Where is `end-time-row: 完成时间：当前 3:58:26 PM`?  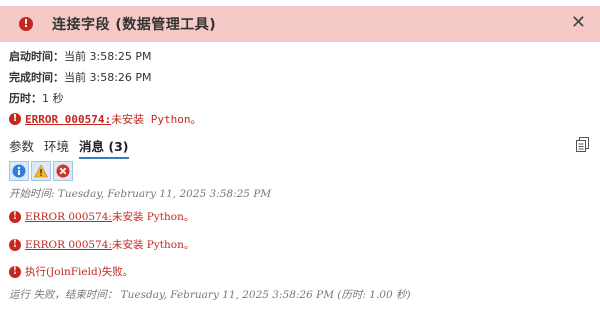 end-time-row: 完成时间：当前 3:58:26 PM is located at coordinates (80, 77).